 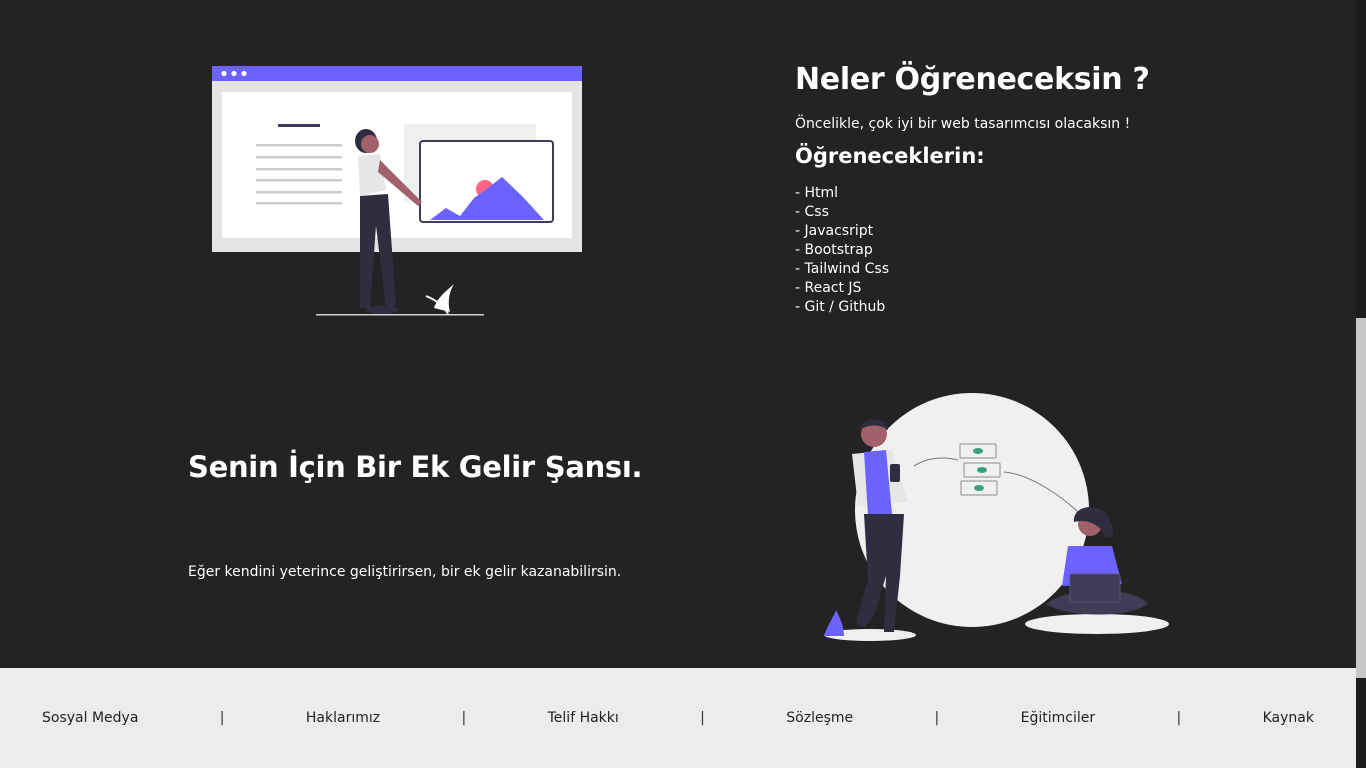 I want to click on footer-link-copyright: Telif Hakkı, so click(x=583, y=718).